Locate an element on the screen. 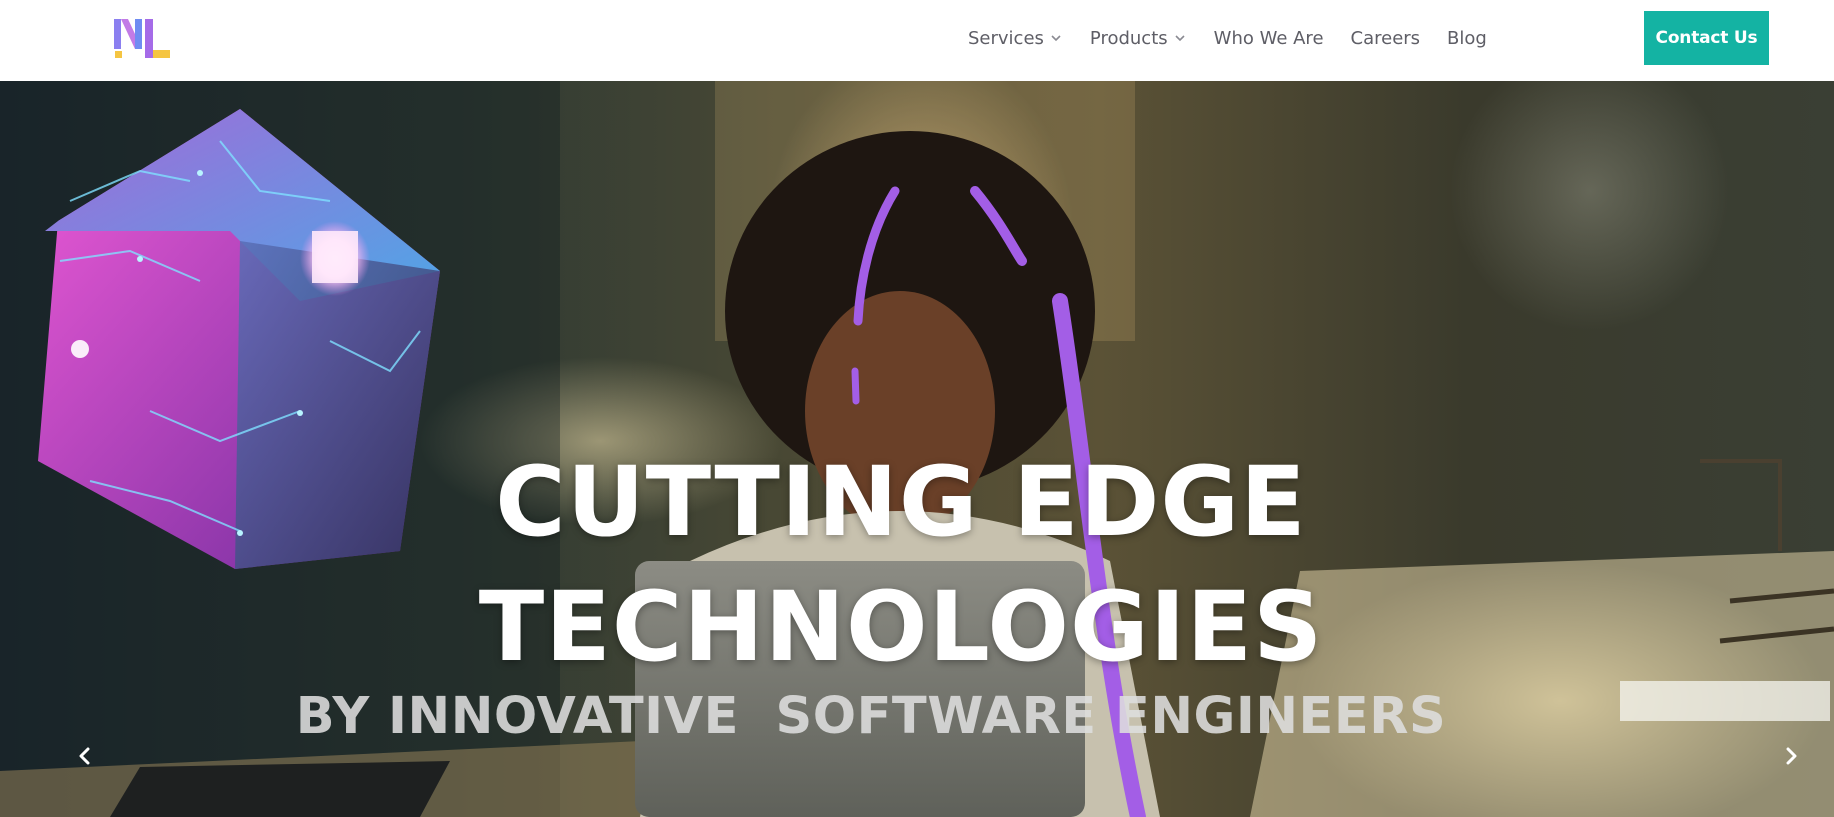 The width and height of the screenshot is (1834, 817). nav-item-who-we-are: Who We Are is located at coordinates (1269, 38).